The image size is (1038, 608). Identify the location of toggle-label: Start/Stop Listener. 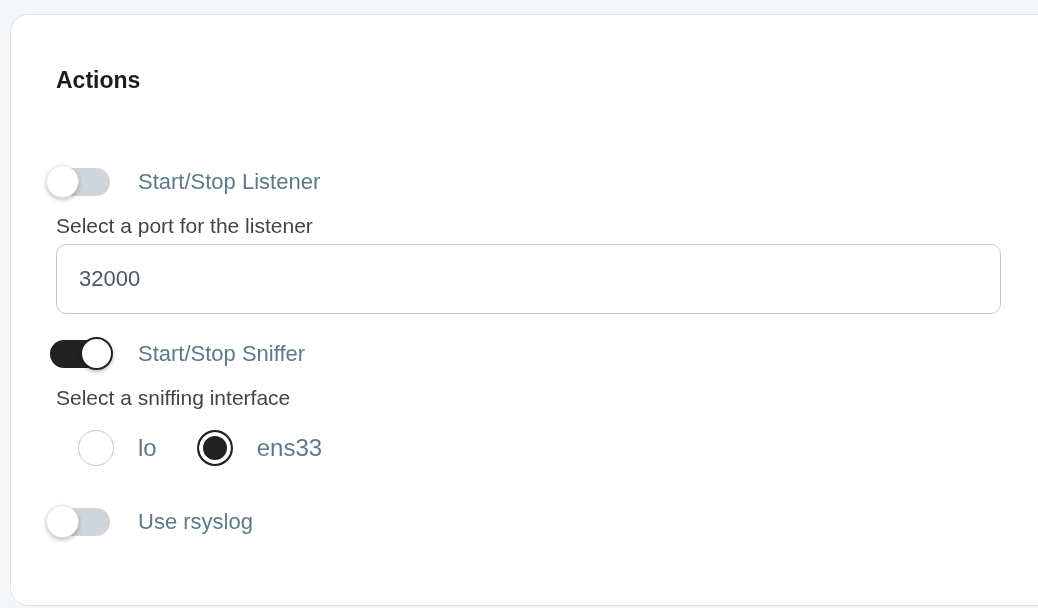
(229, 182).